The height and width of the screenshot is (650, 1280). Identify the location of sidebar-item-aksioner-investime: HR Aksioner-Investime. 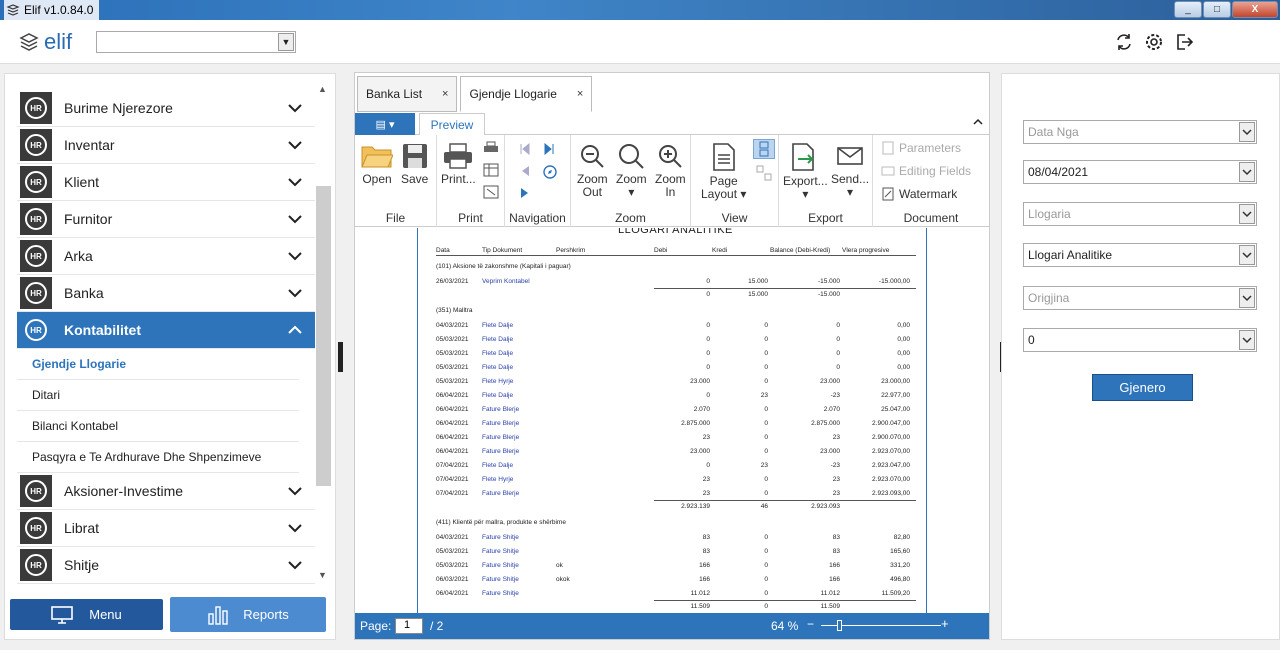
(166, 491).